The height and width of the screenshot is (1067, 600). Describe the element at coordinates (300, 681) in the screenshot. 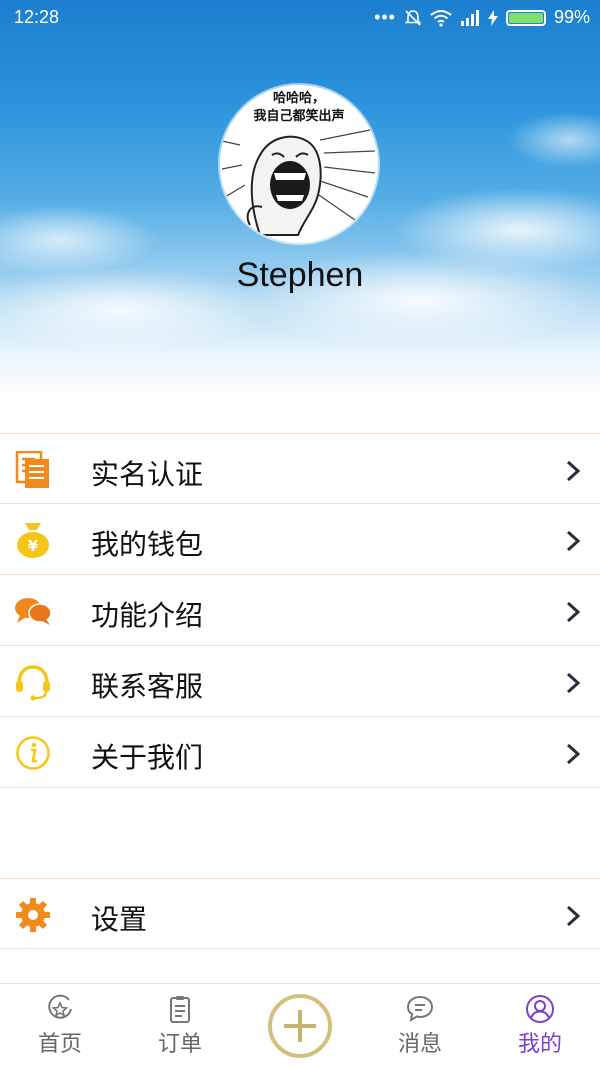

I see `menu-item-customer-service: 联系客服` at that location.